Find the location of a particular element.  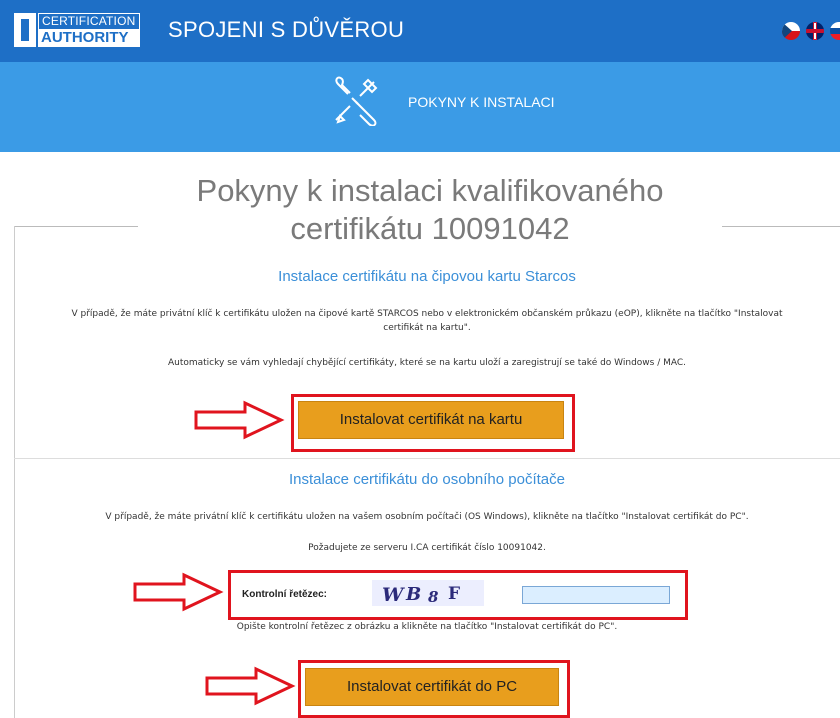

tools-icon is located at coordinates (356, 101).